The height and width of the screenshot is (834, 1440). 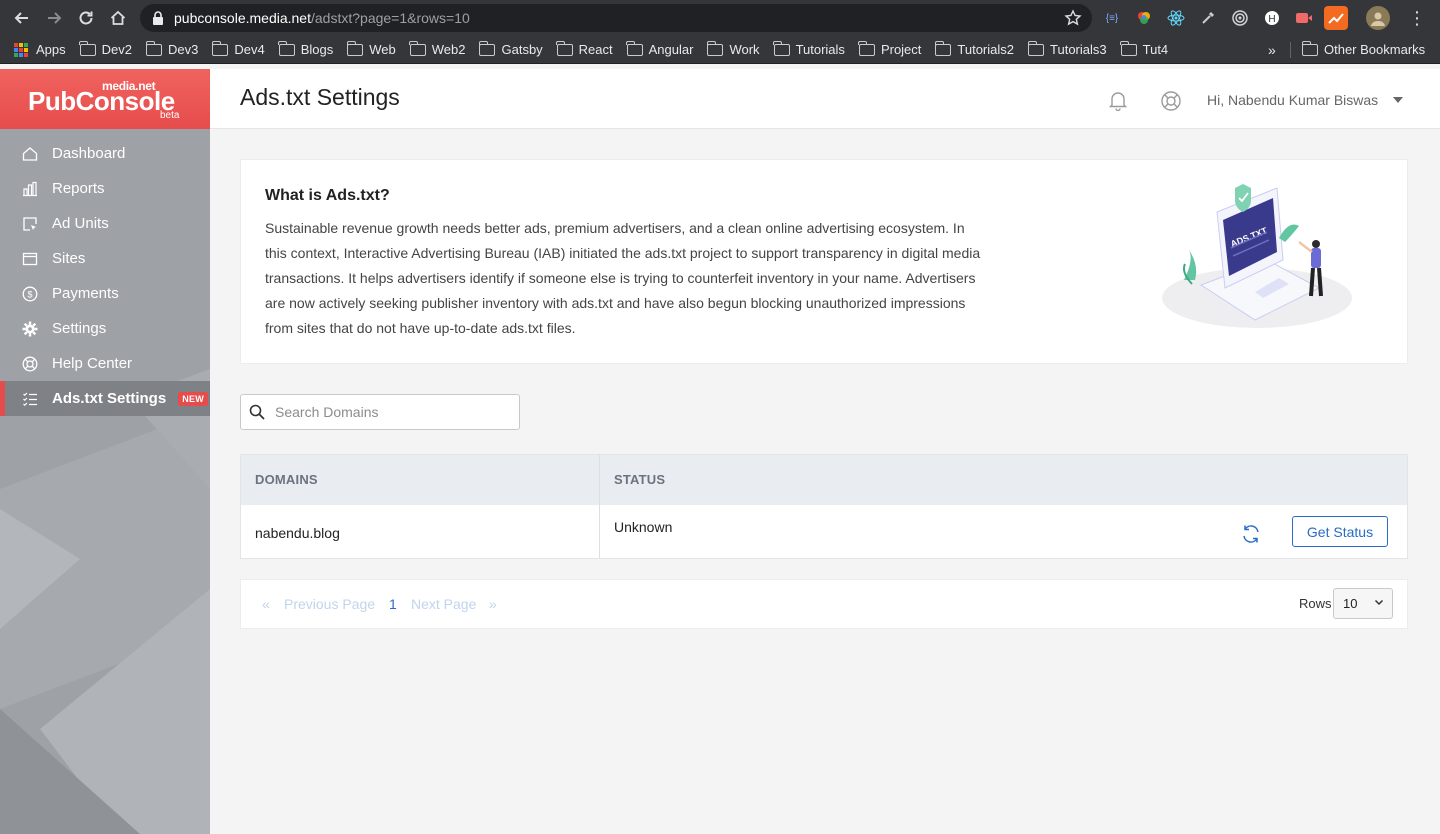 I want to click on column-header-status: STATUS, so click(x=639, y=479).